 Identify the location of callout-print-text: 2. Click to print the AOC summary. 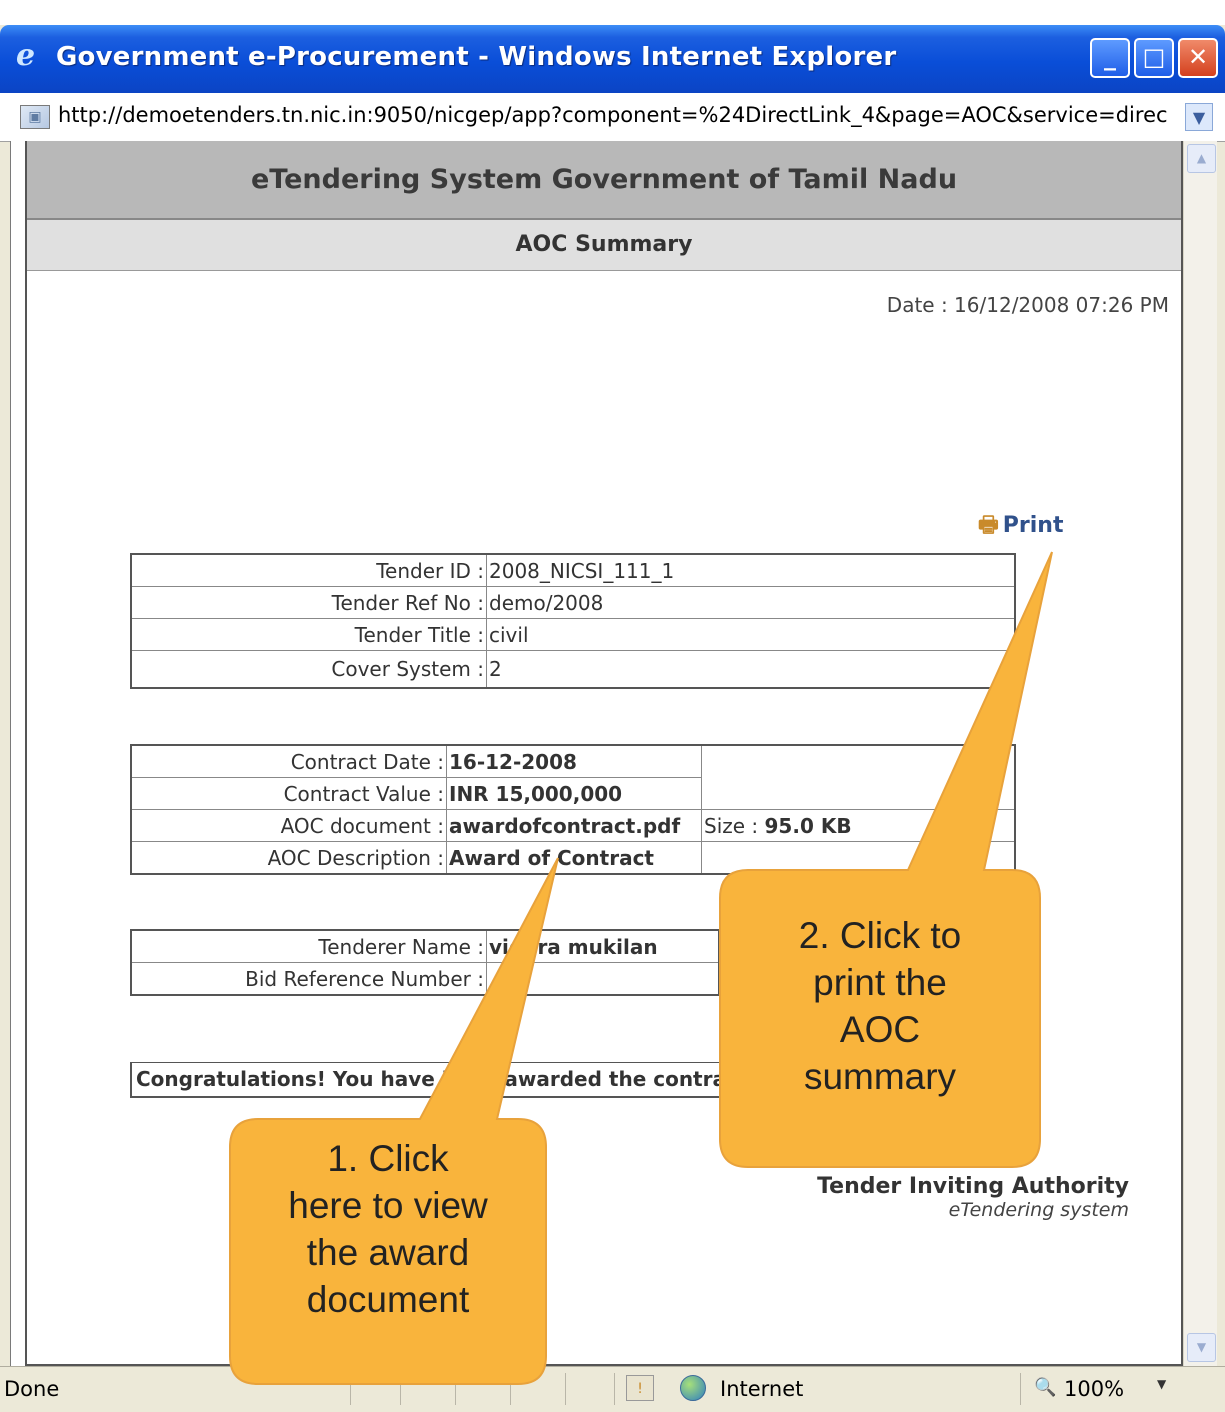
(880, 1006).